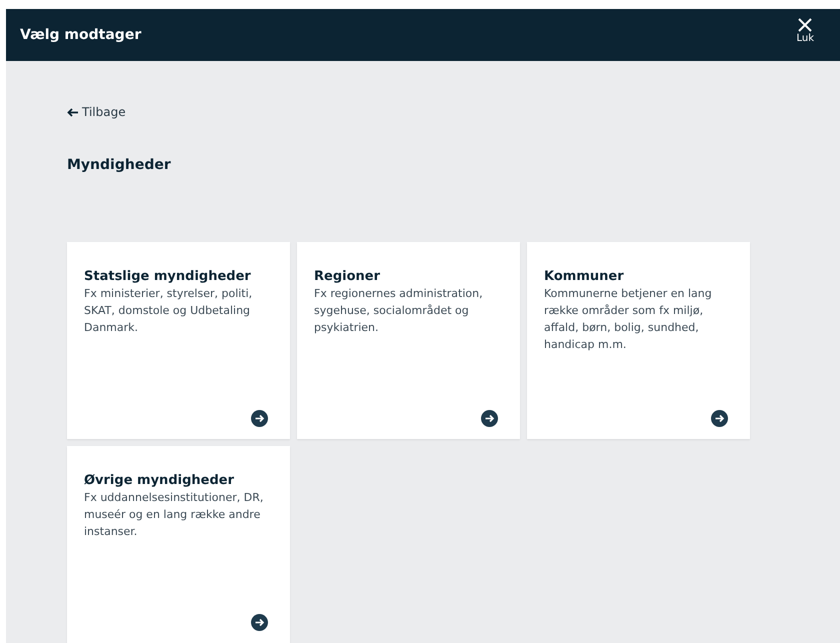 This screenshot has width=840, height=643. Describe the element at coordinates (348, 276) in the screenshot. I see `card-title: Regioner` at that location.